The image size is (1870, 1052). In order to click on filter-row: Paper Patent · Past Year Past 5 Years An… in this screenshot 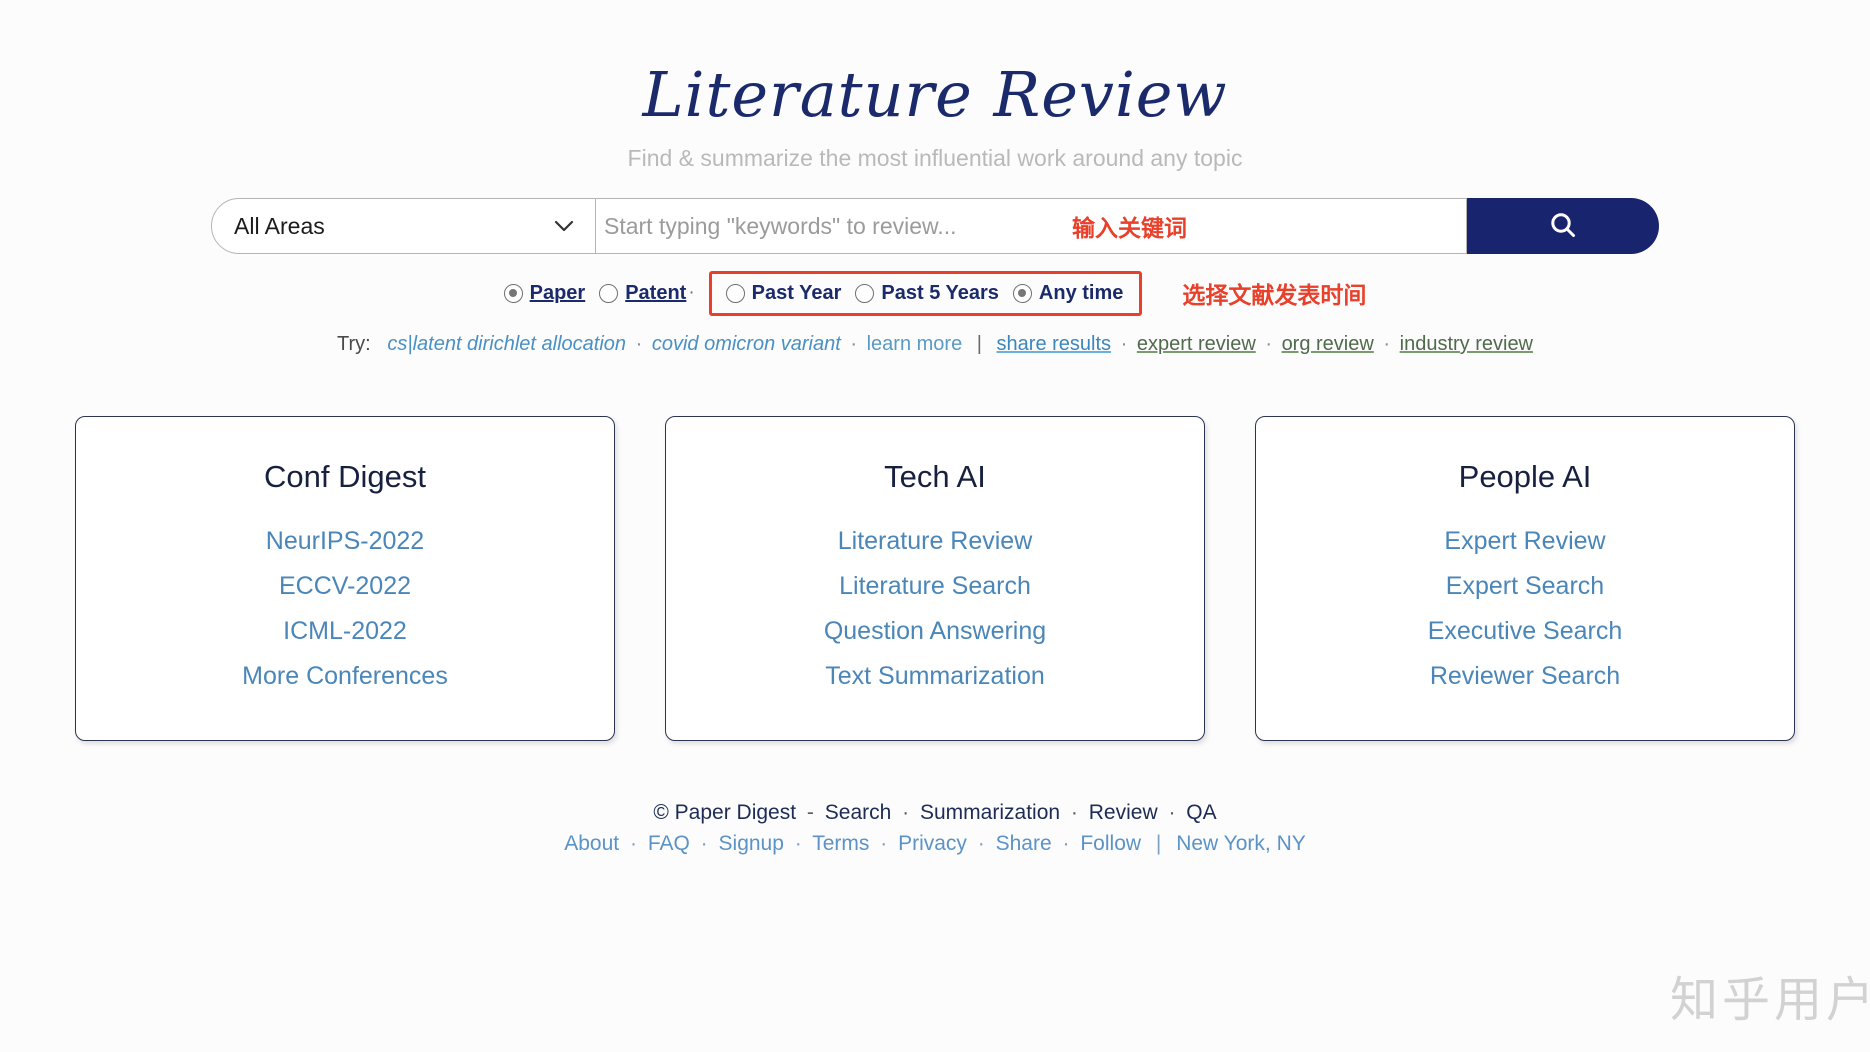, I will do `click(935, 293)`.